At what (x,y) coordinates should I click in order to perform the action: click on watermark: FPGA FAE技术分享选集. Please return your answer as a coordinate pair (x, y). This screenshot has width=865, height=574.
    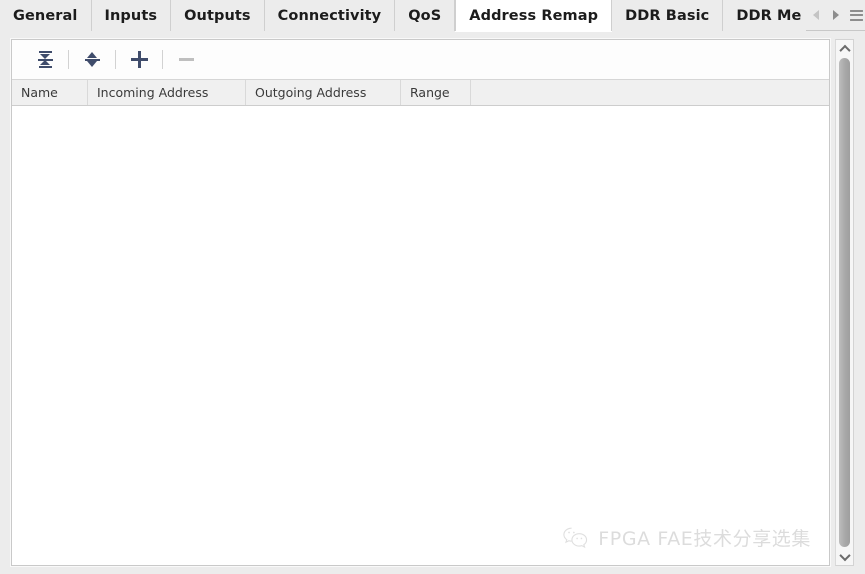
    Looking at the image, I should click on (686, 537).